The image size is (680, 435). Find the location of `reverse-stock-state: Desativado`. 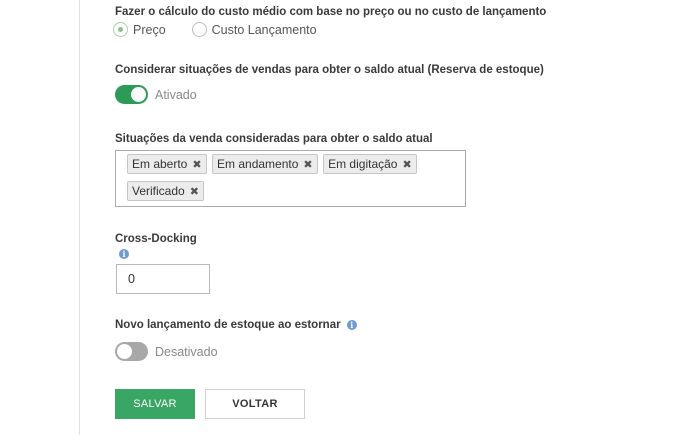

reverse-stock-state: Desativado is located at coordinates (186, 351).